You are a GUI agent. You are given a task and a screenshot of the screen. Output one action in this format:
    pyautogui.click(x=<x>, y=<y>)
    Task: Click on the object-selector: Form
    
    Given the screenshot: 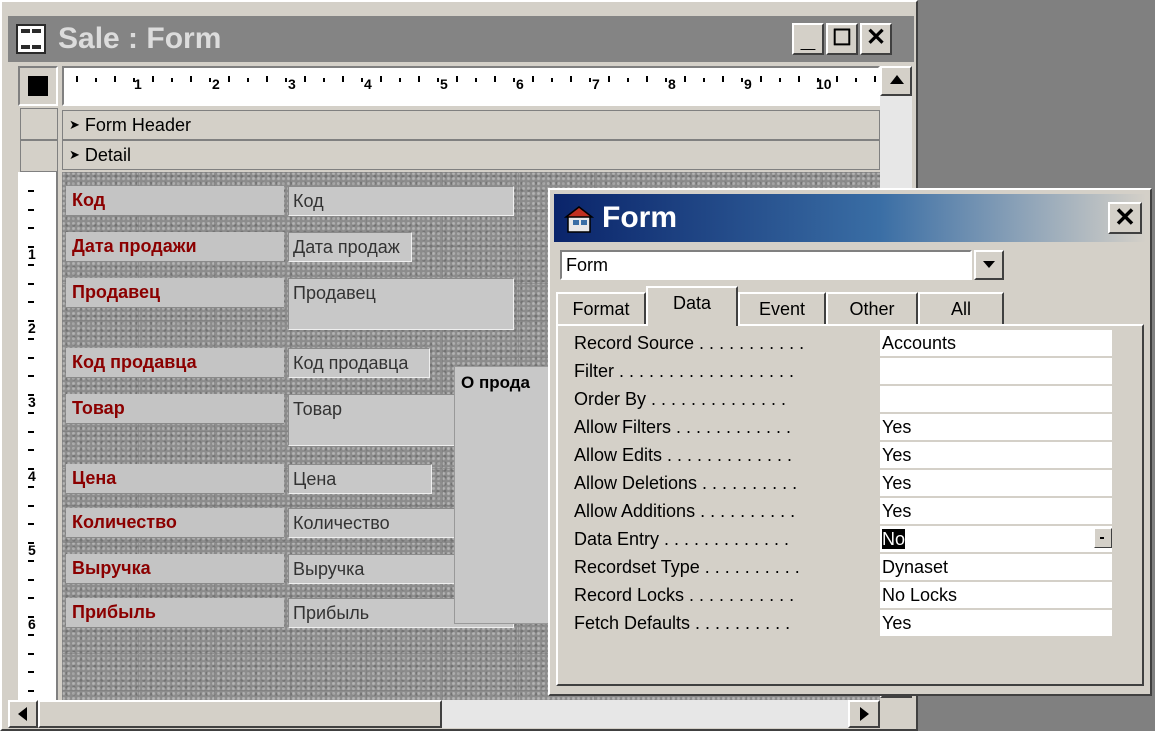 What is the action you would take?
    pyautogui.click(x=766, y=265)
    